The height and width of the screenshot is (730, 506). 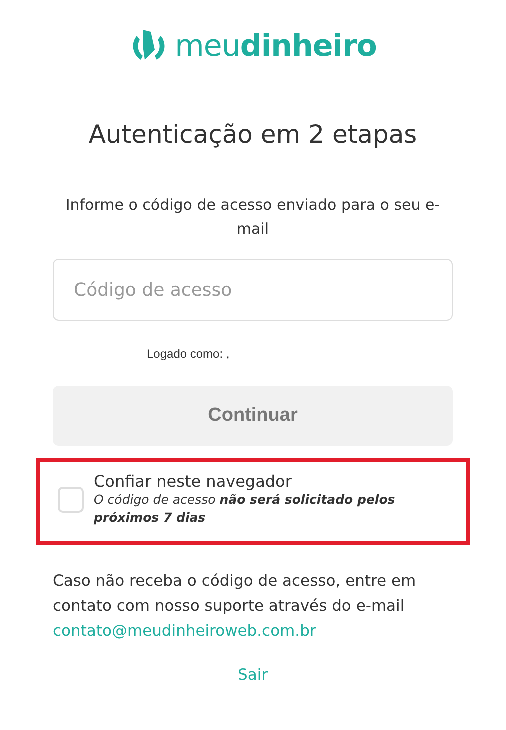 What do you see at coordinates (235, 594) in the screenshot?
I see `support-text: Caso não receba o código de acesso, entre em contato com nosso suporte através do e-mail` at bounding box center [235, 594].